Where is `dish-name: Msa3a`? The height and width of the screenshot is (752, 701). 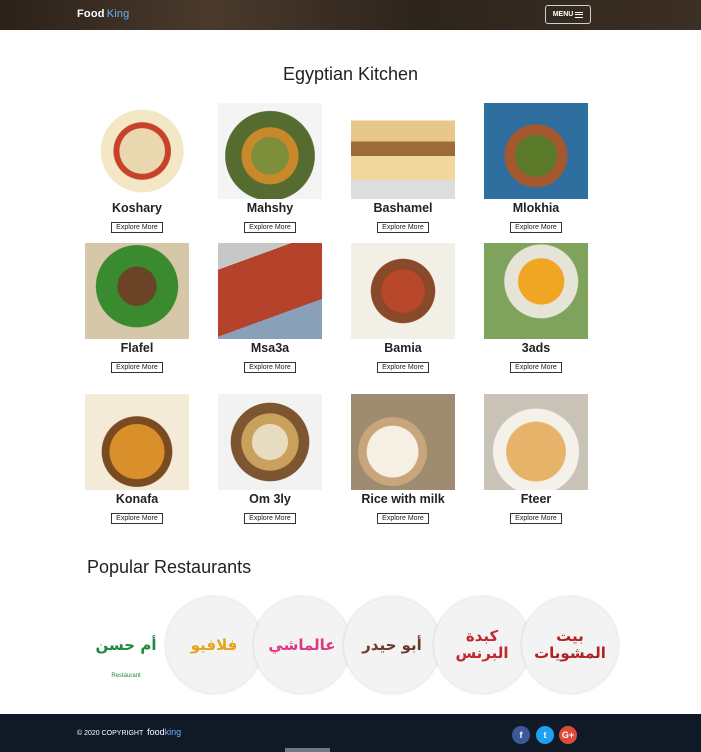
dish-name: Msa3a is located at coordinates (270, 348).